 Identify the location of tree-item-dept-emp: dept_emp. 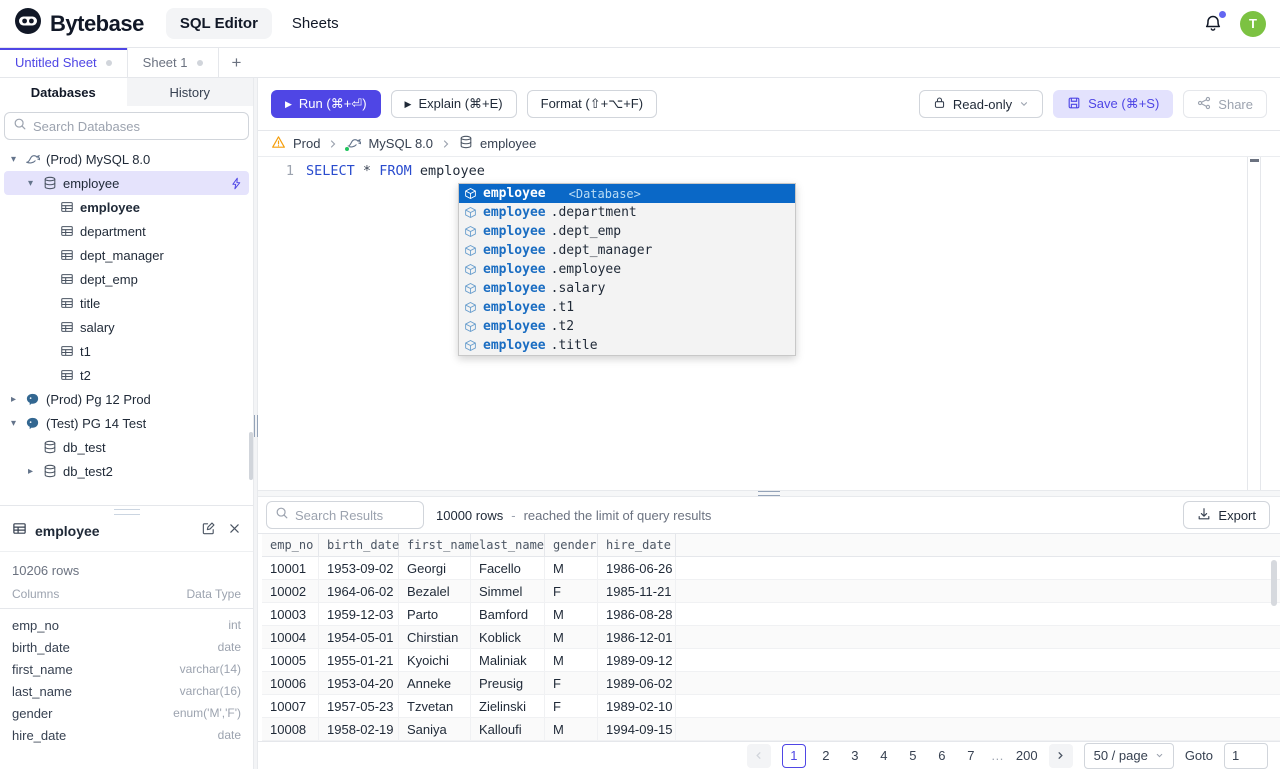
(126, 279).